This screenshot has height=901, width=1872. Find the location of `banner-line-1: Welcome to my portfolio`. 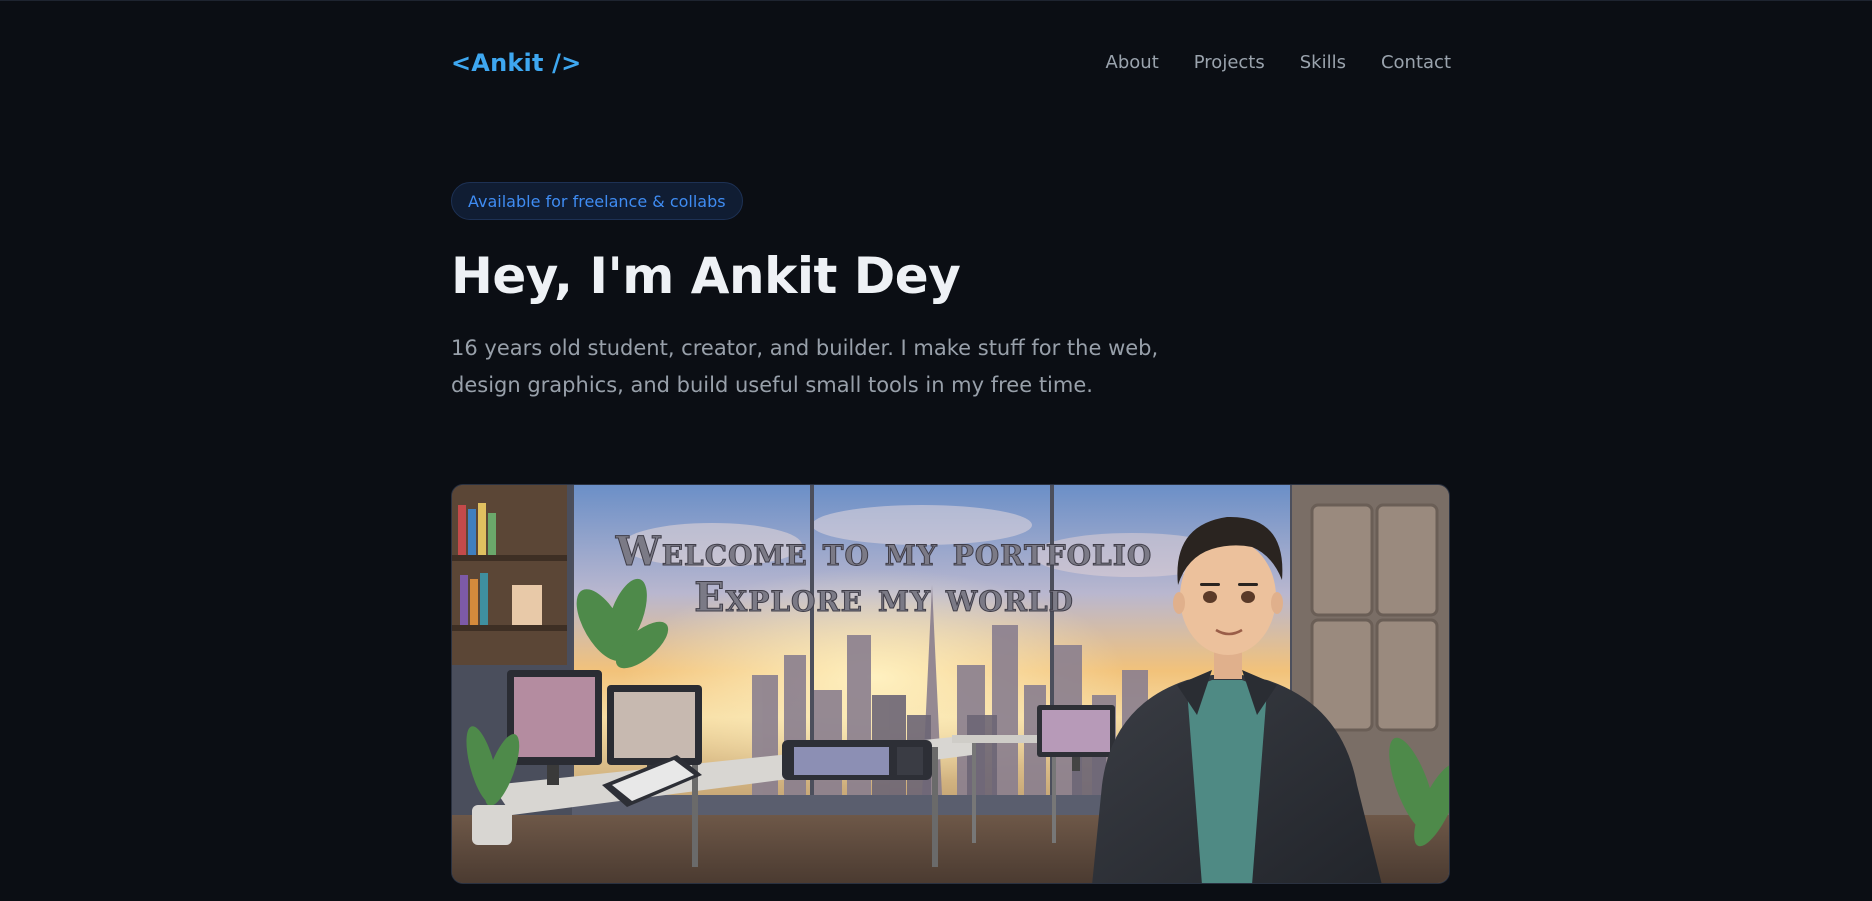

banner-line-1: Welcome to my portfolio is located at coordinates (883, 551).